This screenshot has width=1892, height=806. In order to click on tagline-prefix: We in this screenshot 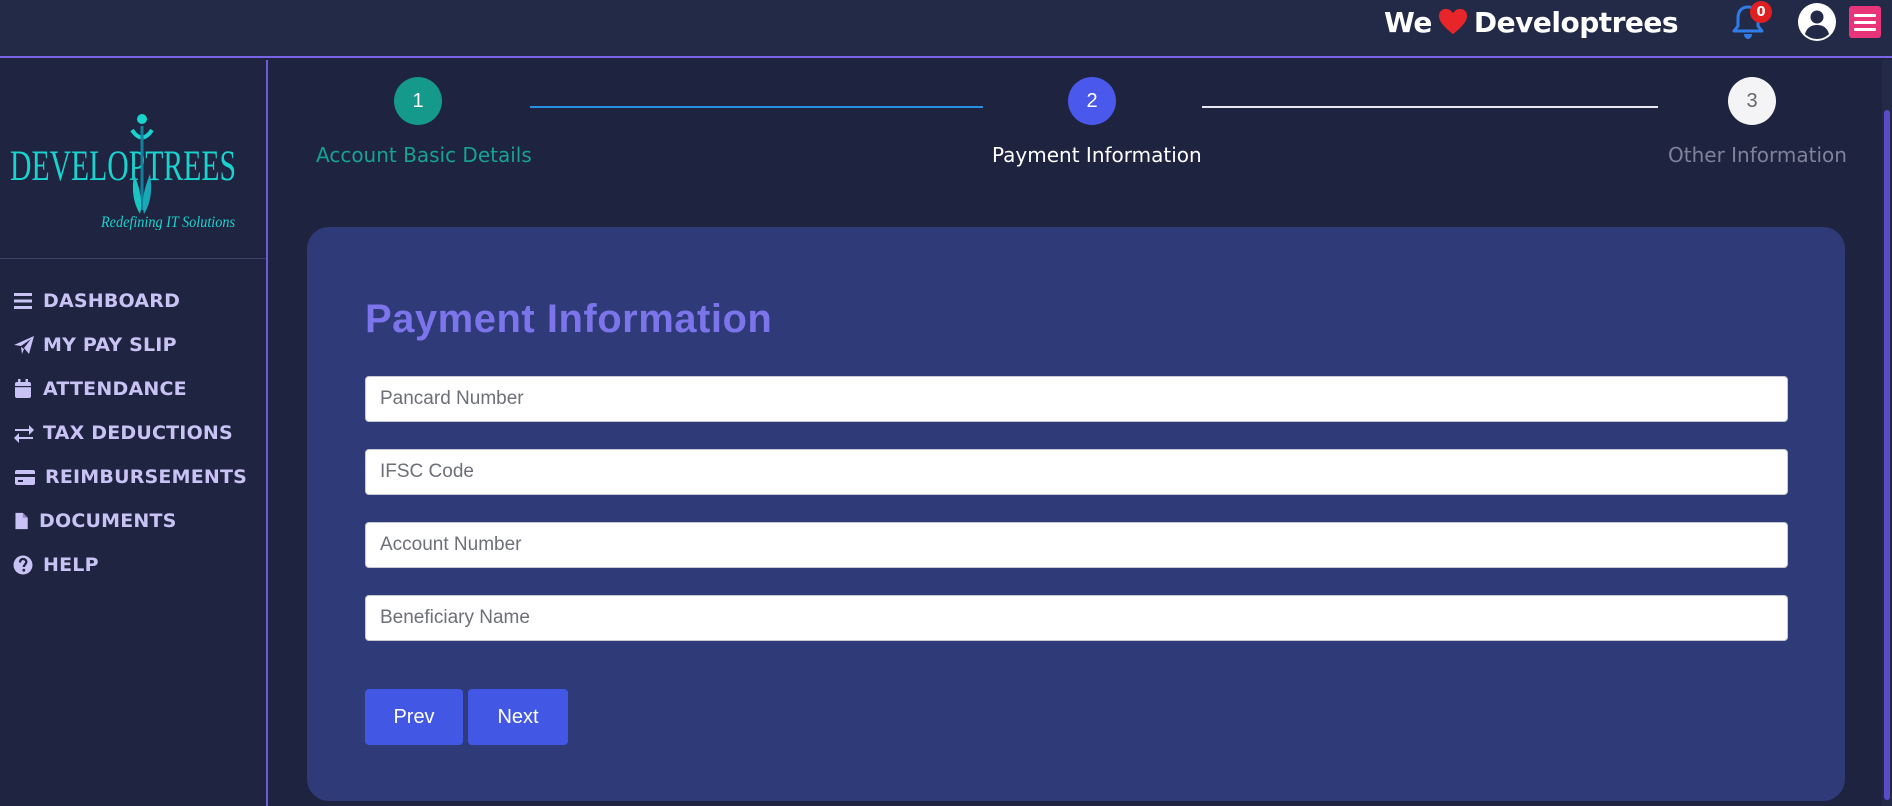, I will do `click(1408, 22)`.